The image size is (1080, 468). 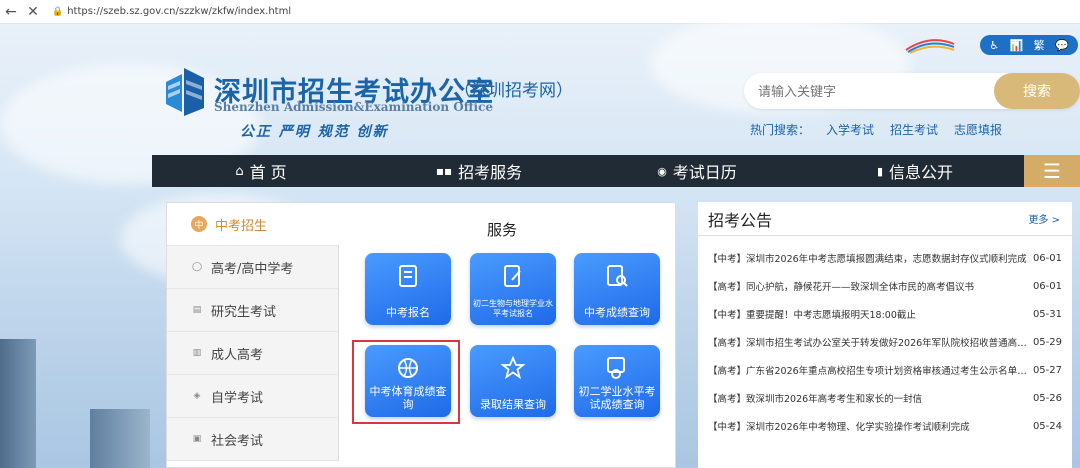 What do you see at coordinates (662, 171) in the screenshot?
I see `database-icon: ◉` at bounding box center [662, 171].